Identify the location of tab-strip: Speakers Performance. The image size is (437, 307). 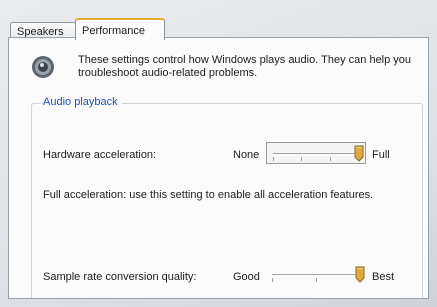
(220, 26).